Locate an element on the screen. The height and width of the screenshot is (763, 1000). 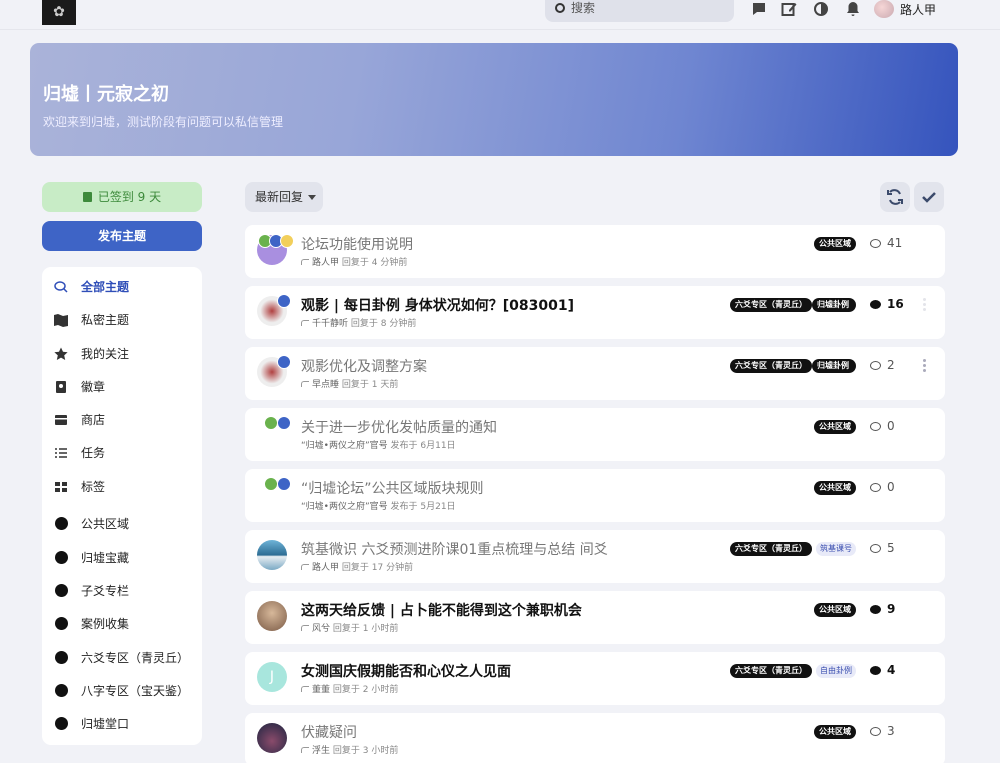
sidebar-tag-label: 归墟宝藏 is located at coordinates (105, 558).